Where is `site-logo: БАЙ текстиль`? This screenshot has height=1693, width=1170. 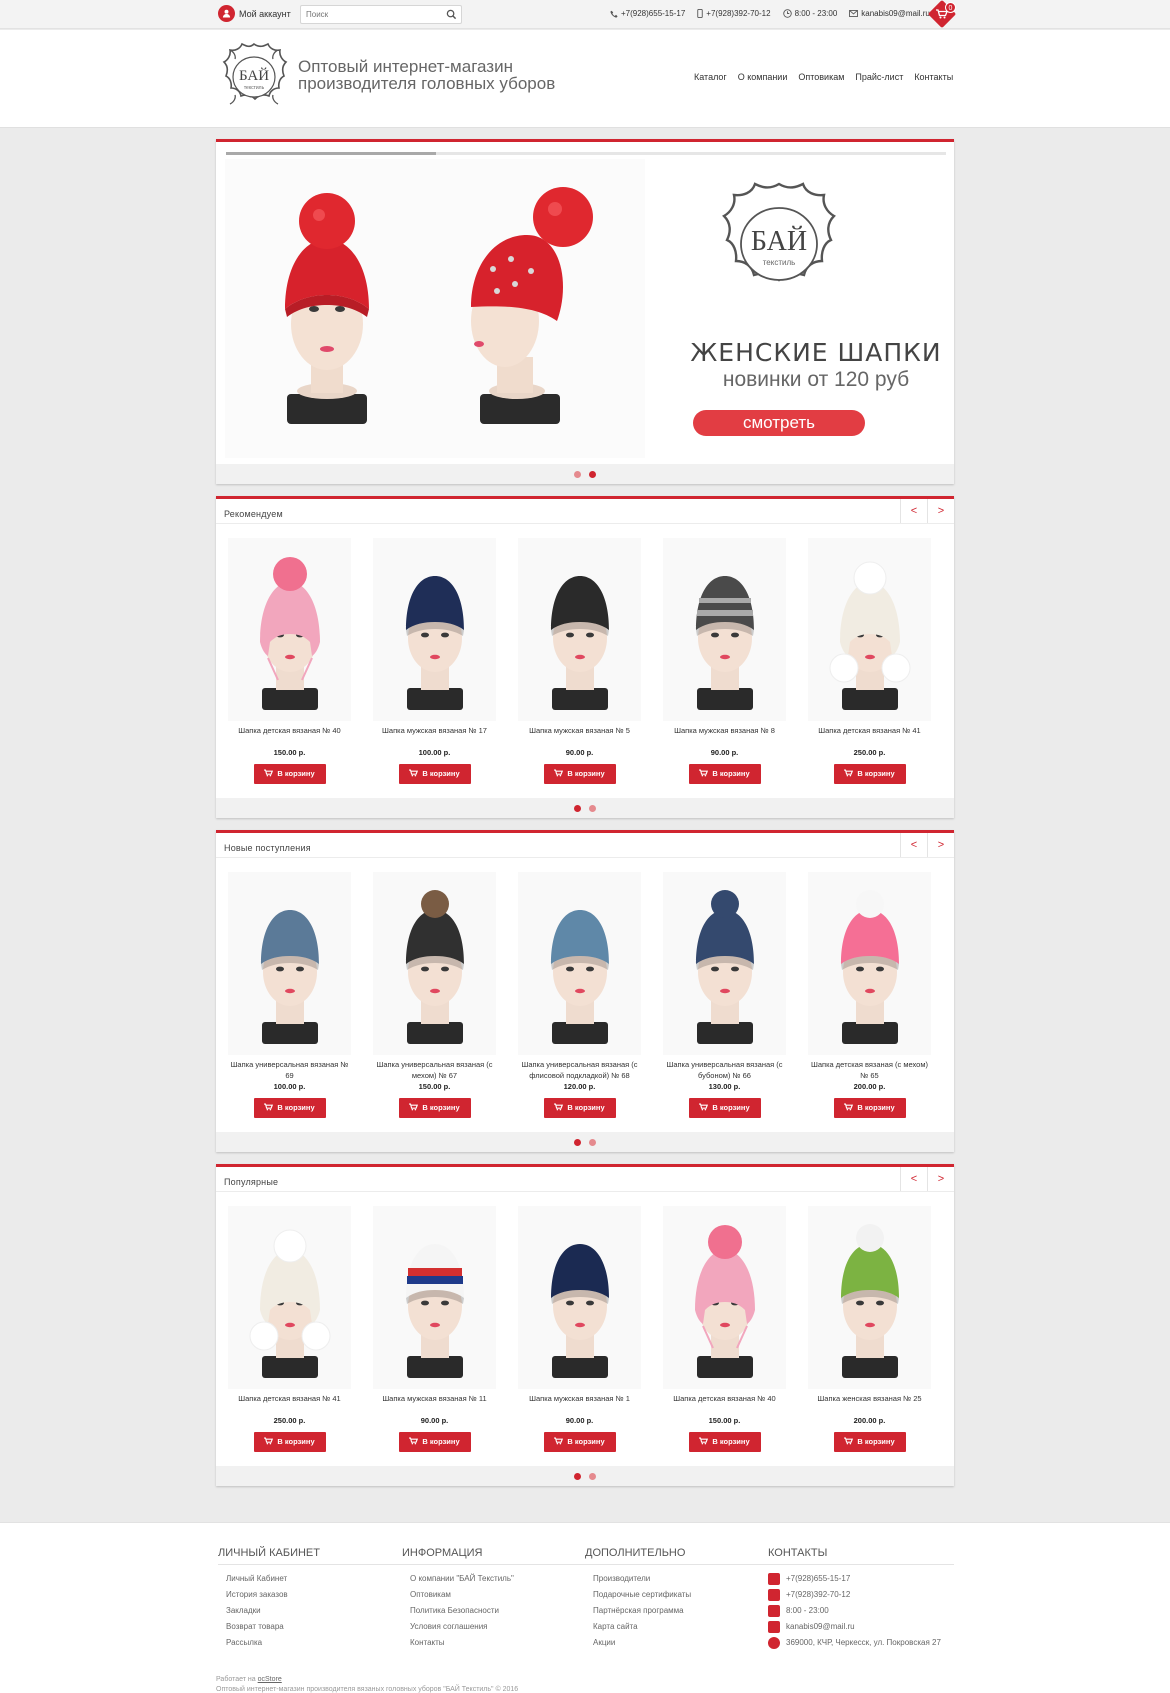 site-logo: БАЙ текстиль is located at coordinates (254, 77).